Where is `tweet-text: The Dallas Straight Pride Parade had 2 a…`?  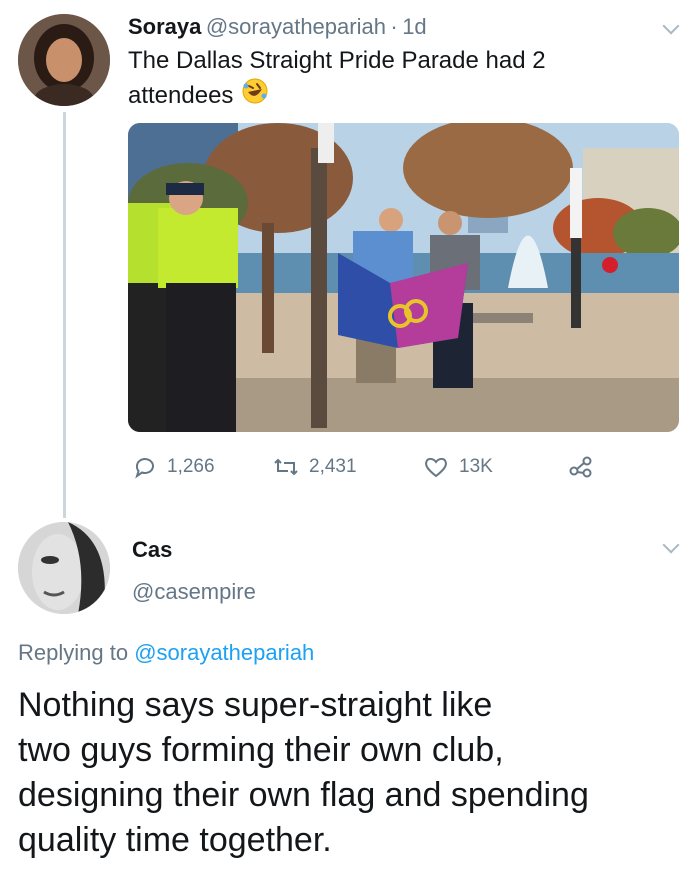
tweet-text: The Dallas Straight Pride Parade had 2 a… is located at coordinates (398, 79).